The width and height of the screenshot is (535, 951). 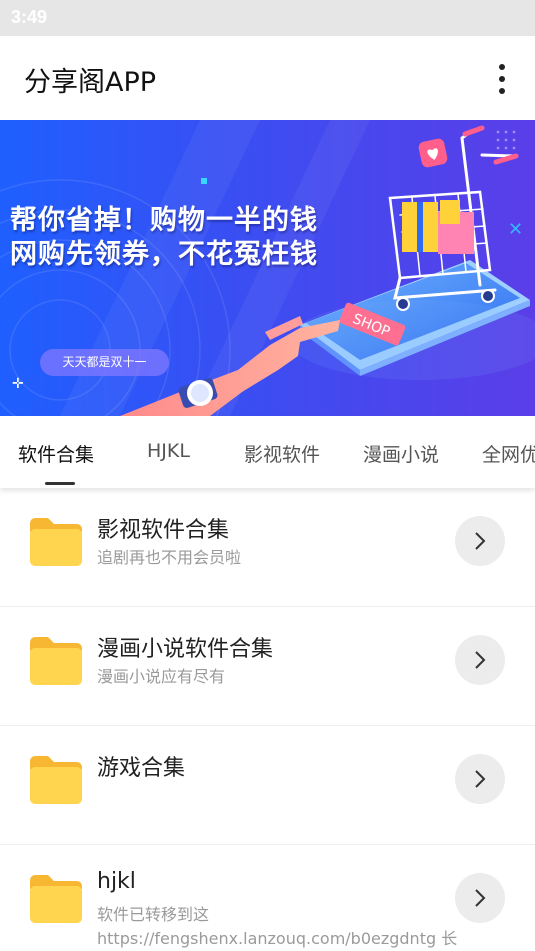 What do you see at coordinates (282, 453) in the screenshot?
I see `tab-video-software: 影视软件` at bounding box center [282, 453].